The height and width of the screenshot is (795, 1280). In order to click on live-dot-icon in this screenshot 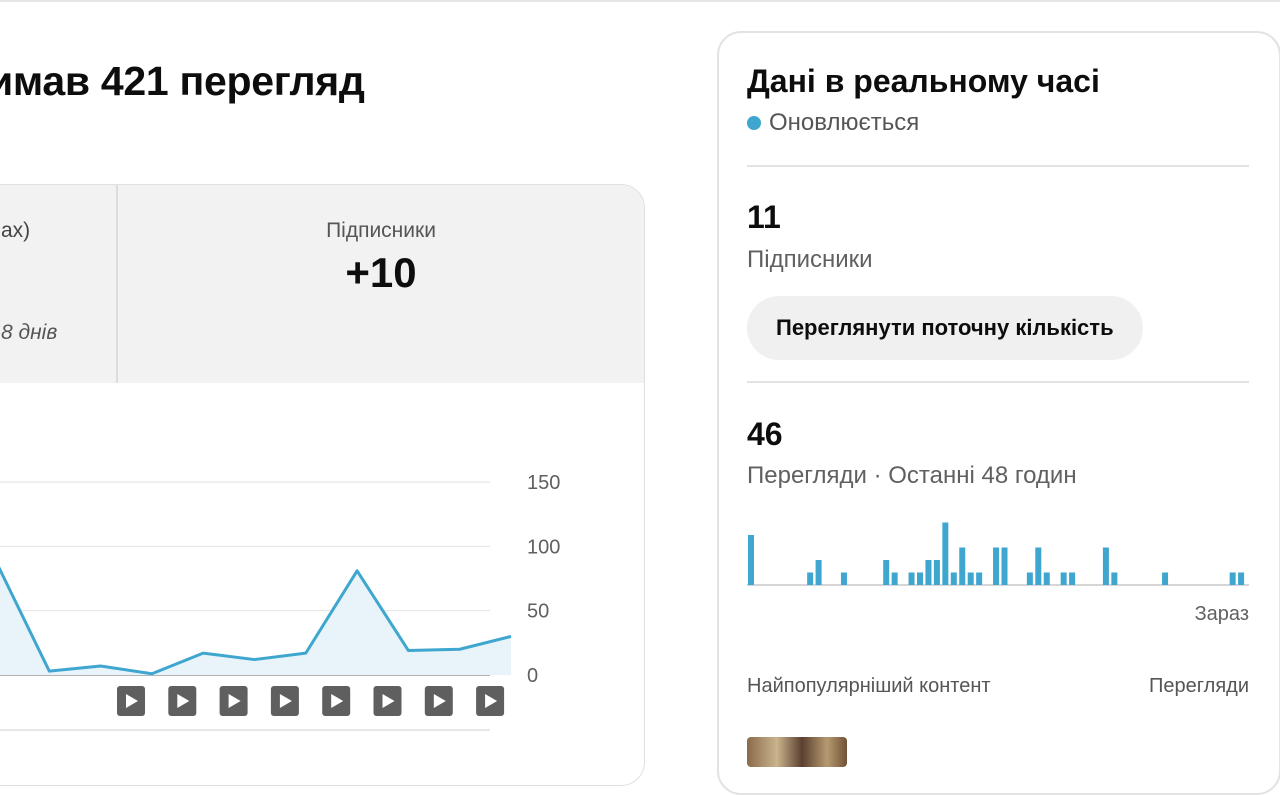, I will do `click(754, 123)`.